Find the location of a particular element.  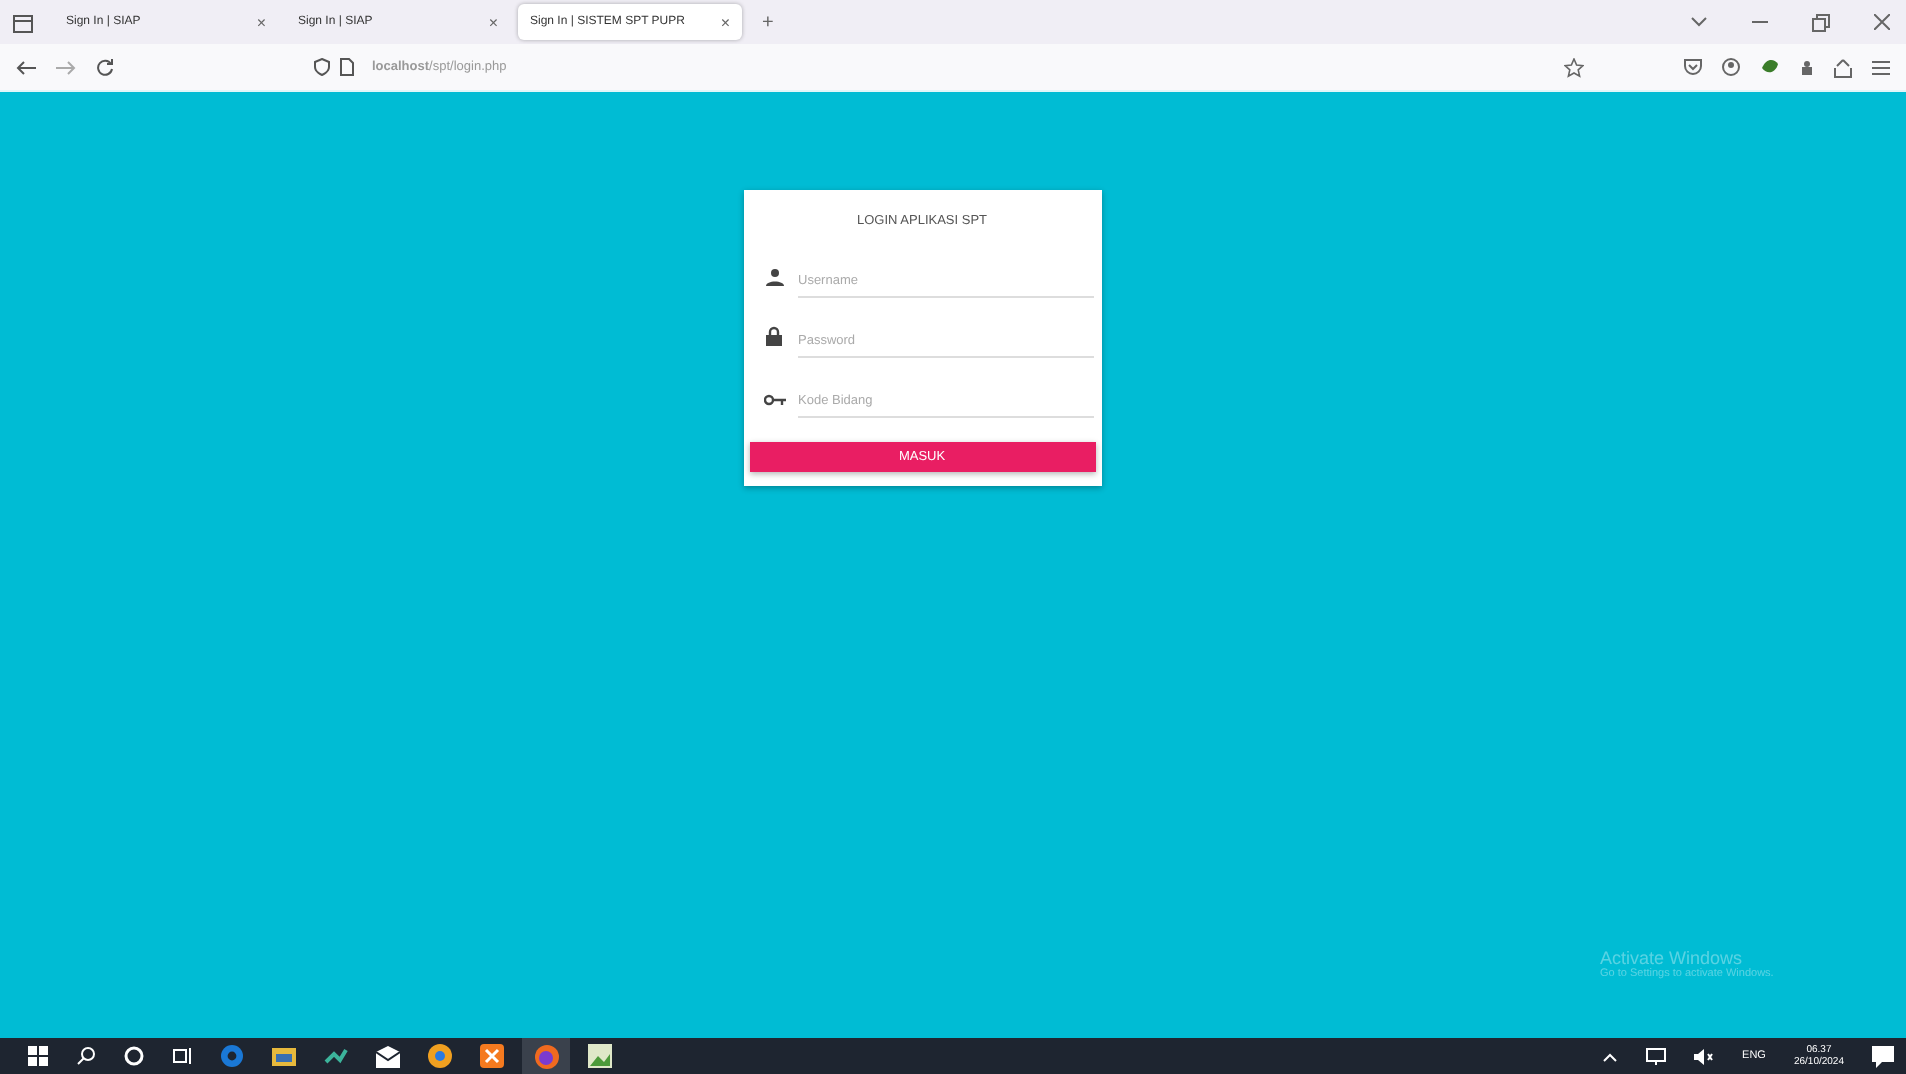

user-icon is located at coordinates (774, 277).